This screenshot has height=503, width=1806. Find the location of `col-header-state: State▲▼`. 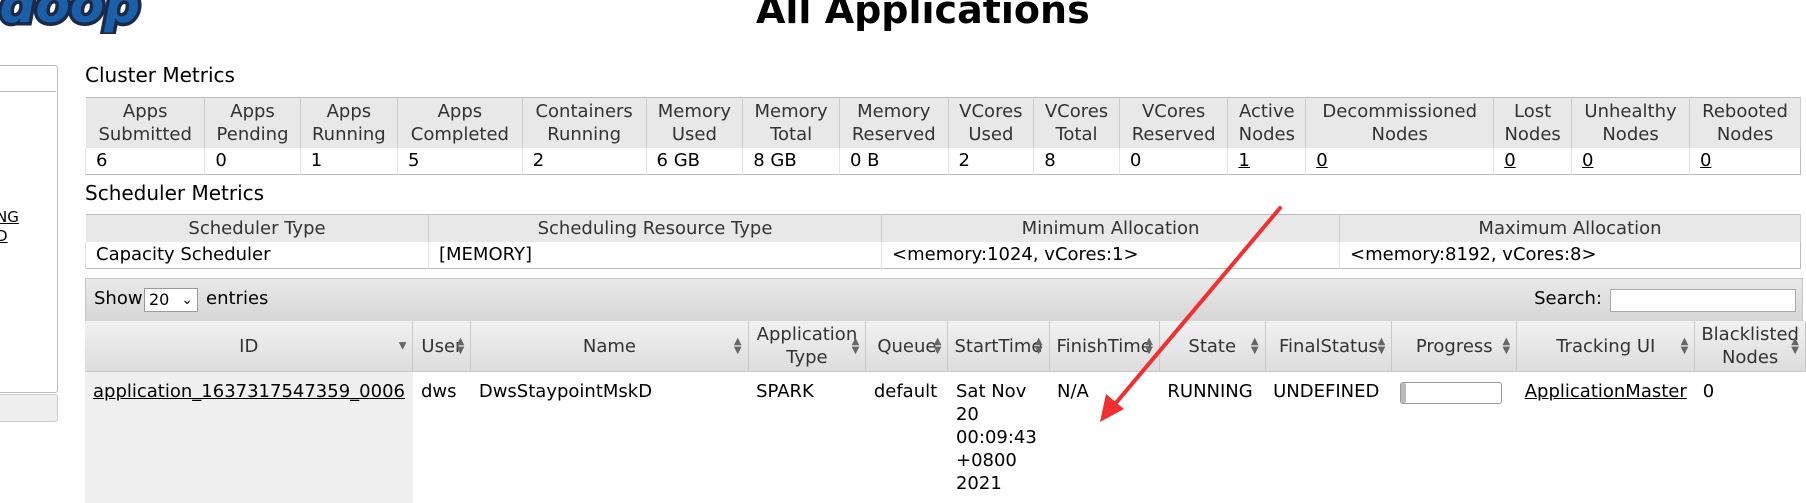

col-header-state: State▲▼ is located at coordinates (1212, 346).